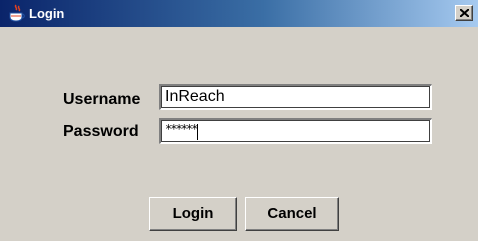 The height and width of the screenshot is (241, 480). What do you see at coordinates (101, 131) in the screenshot?
I see `password-label: Password` at bounding box center [101, 131].